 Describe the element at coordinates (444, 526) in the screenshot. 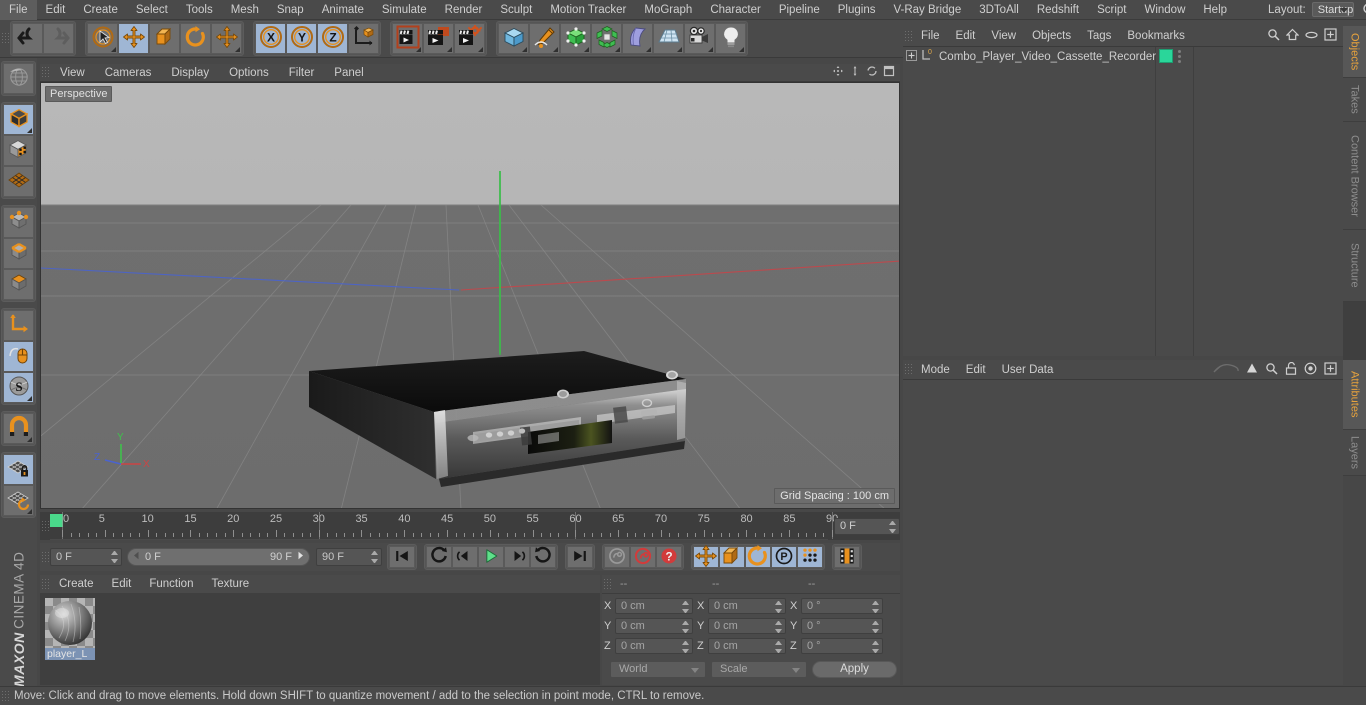

I see `timeline-ruler: 051015202530354045505560657075808590` at that location.